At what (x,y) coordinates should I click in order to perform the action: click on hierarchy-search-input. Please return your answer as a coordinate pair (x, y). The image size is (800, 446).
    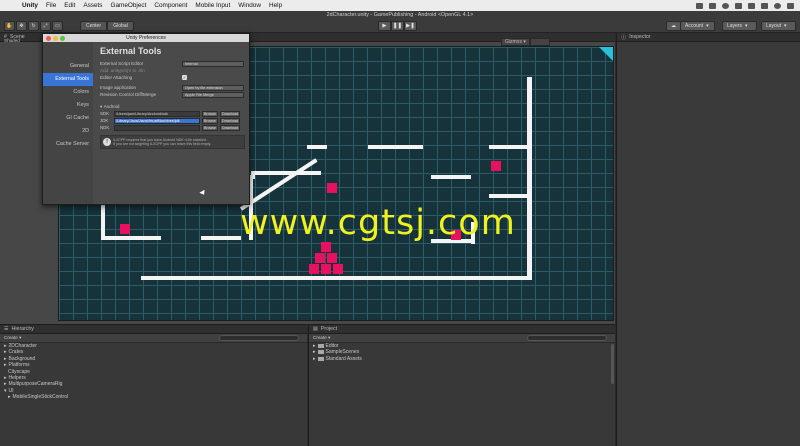
    Looking at the image, I should click on (259, 338).